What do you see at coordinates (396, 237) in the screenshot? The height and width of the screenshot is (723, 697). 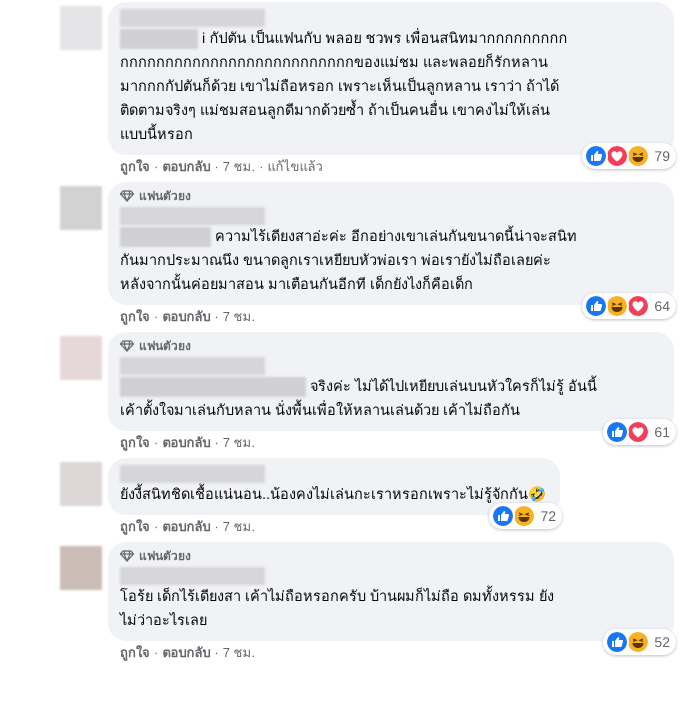 I see `comment-text: ความไร้เดียงสาอ่ะค่ะ อีกอย่างเขาเล่นกันขนาดนี้น่าจะสนิท` at bounding box center [396, 237].